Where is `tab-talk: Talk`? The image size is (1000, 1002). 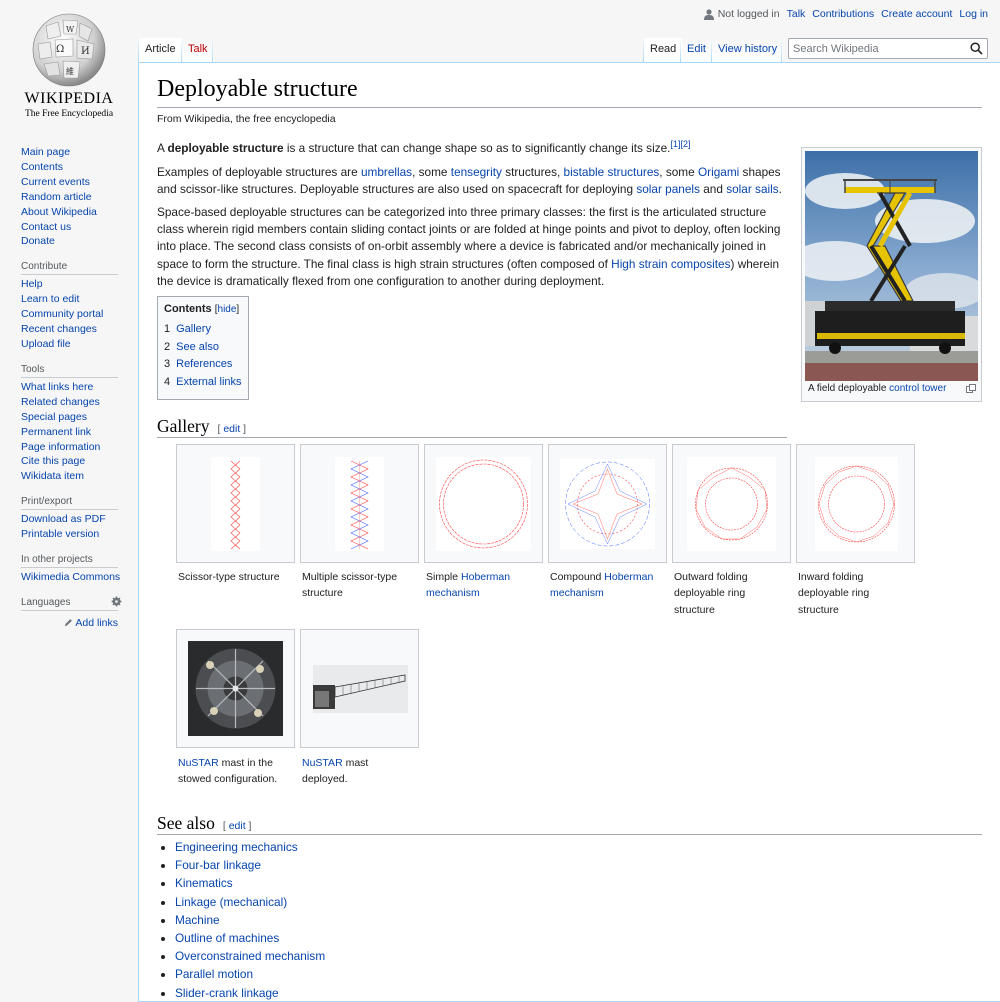 tab-talk: Talk is located at coordinates (198, 50).